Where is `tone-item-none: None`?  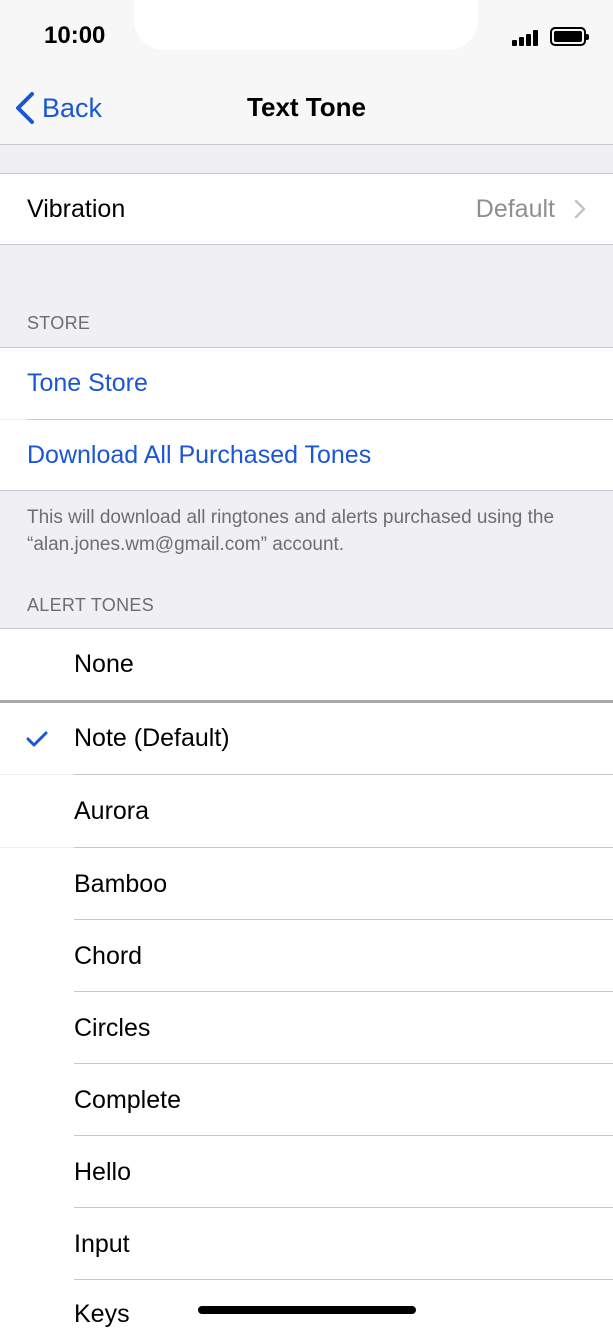
tone-item-none: None is located at coordinates (306, 664).